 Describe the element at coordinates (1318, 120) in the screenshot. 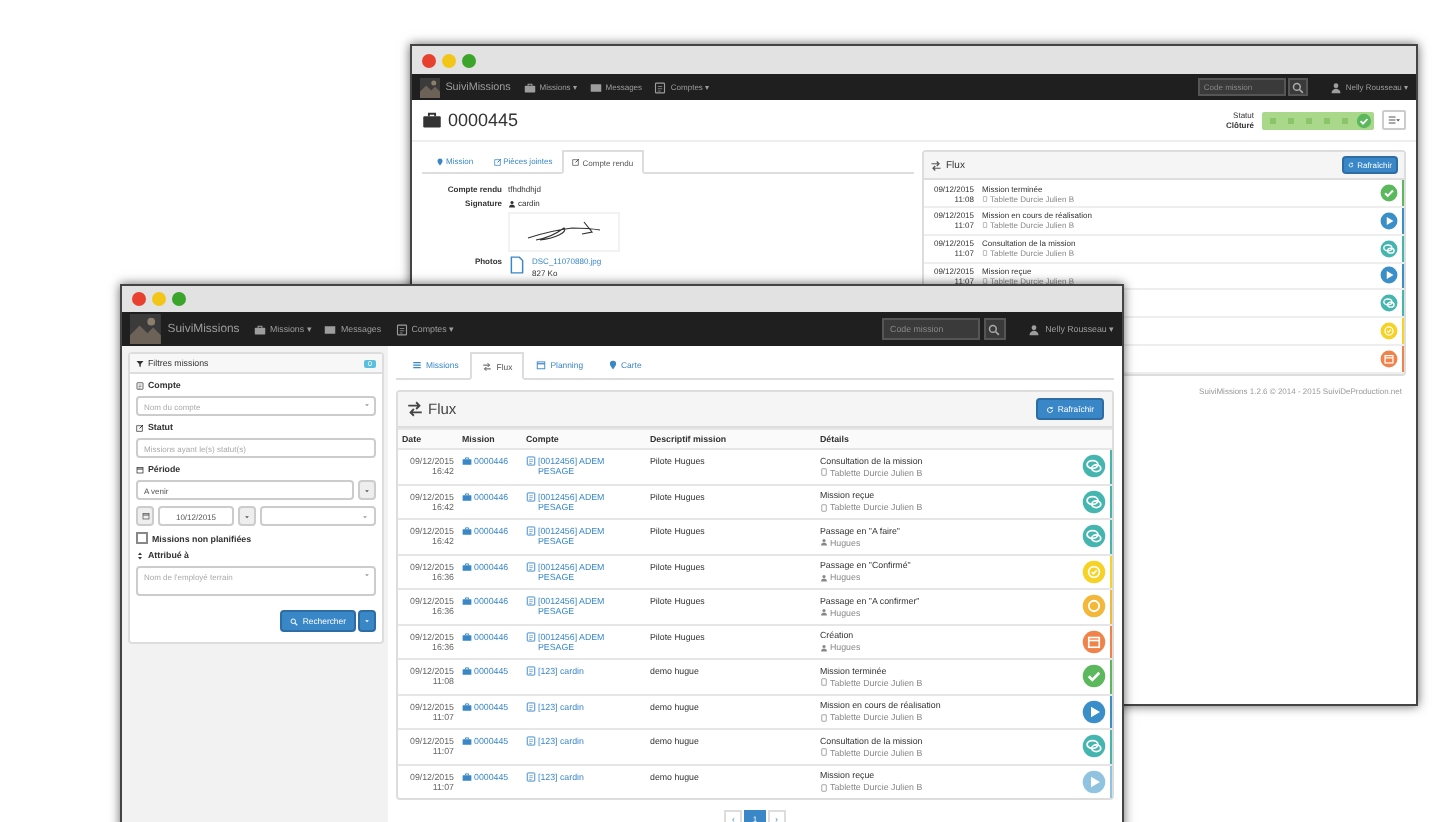

I see `status-steps-drawing` at that location.